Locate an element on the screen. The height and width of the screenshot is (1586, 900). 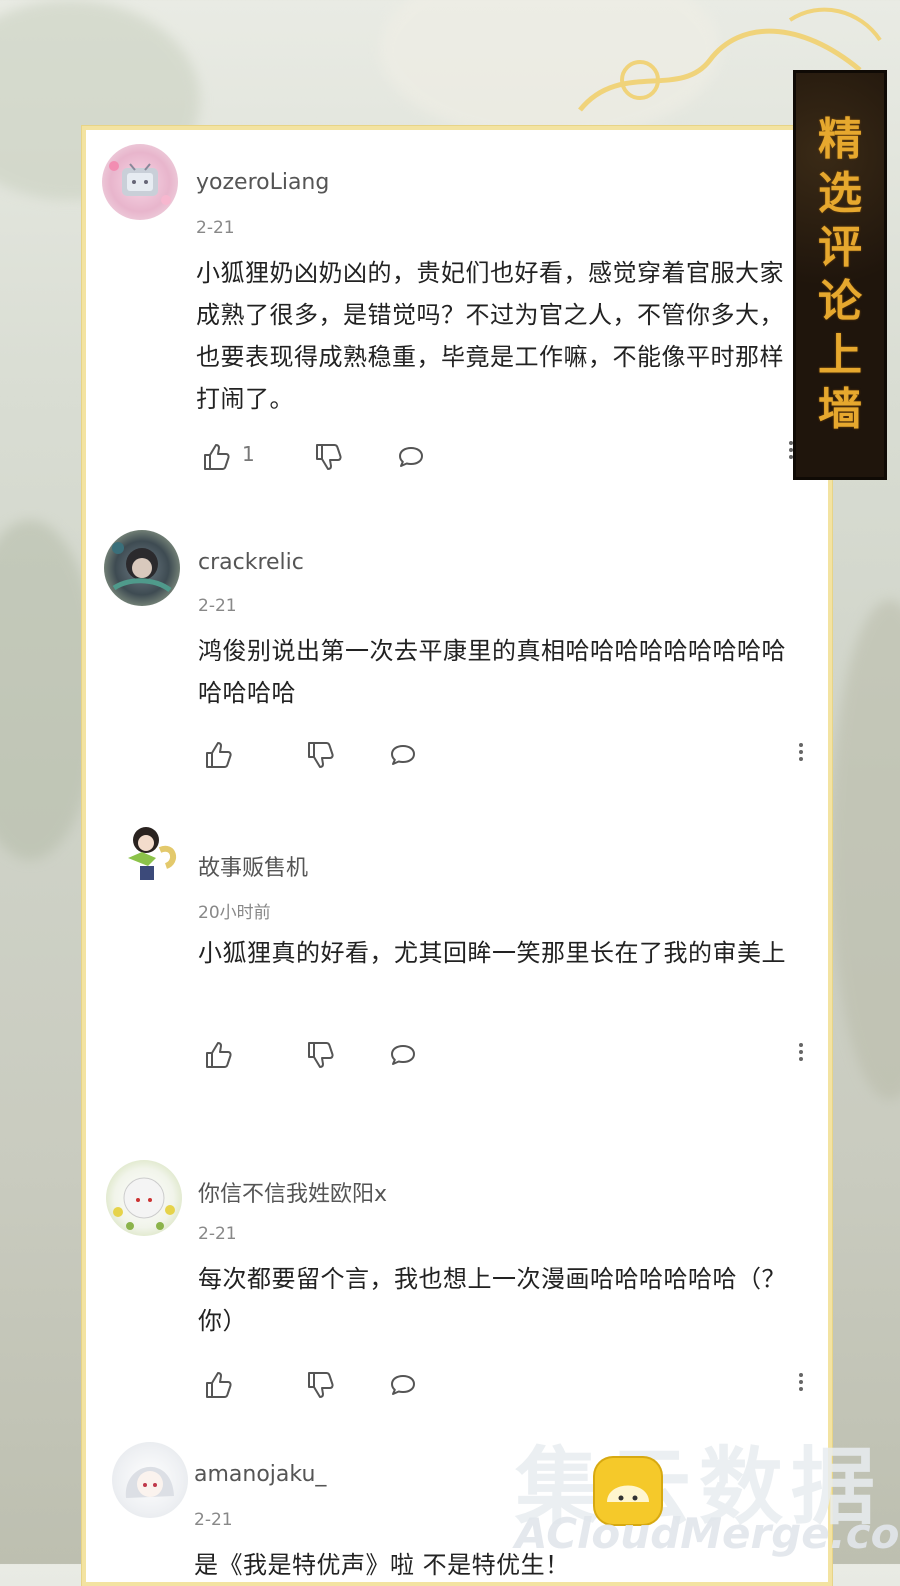
silver-hair-character-icon is located at coordinates (149, 1482).